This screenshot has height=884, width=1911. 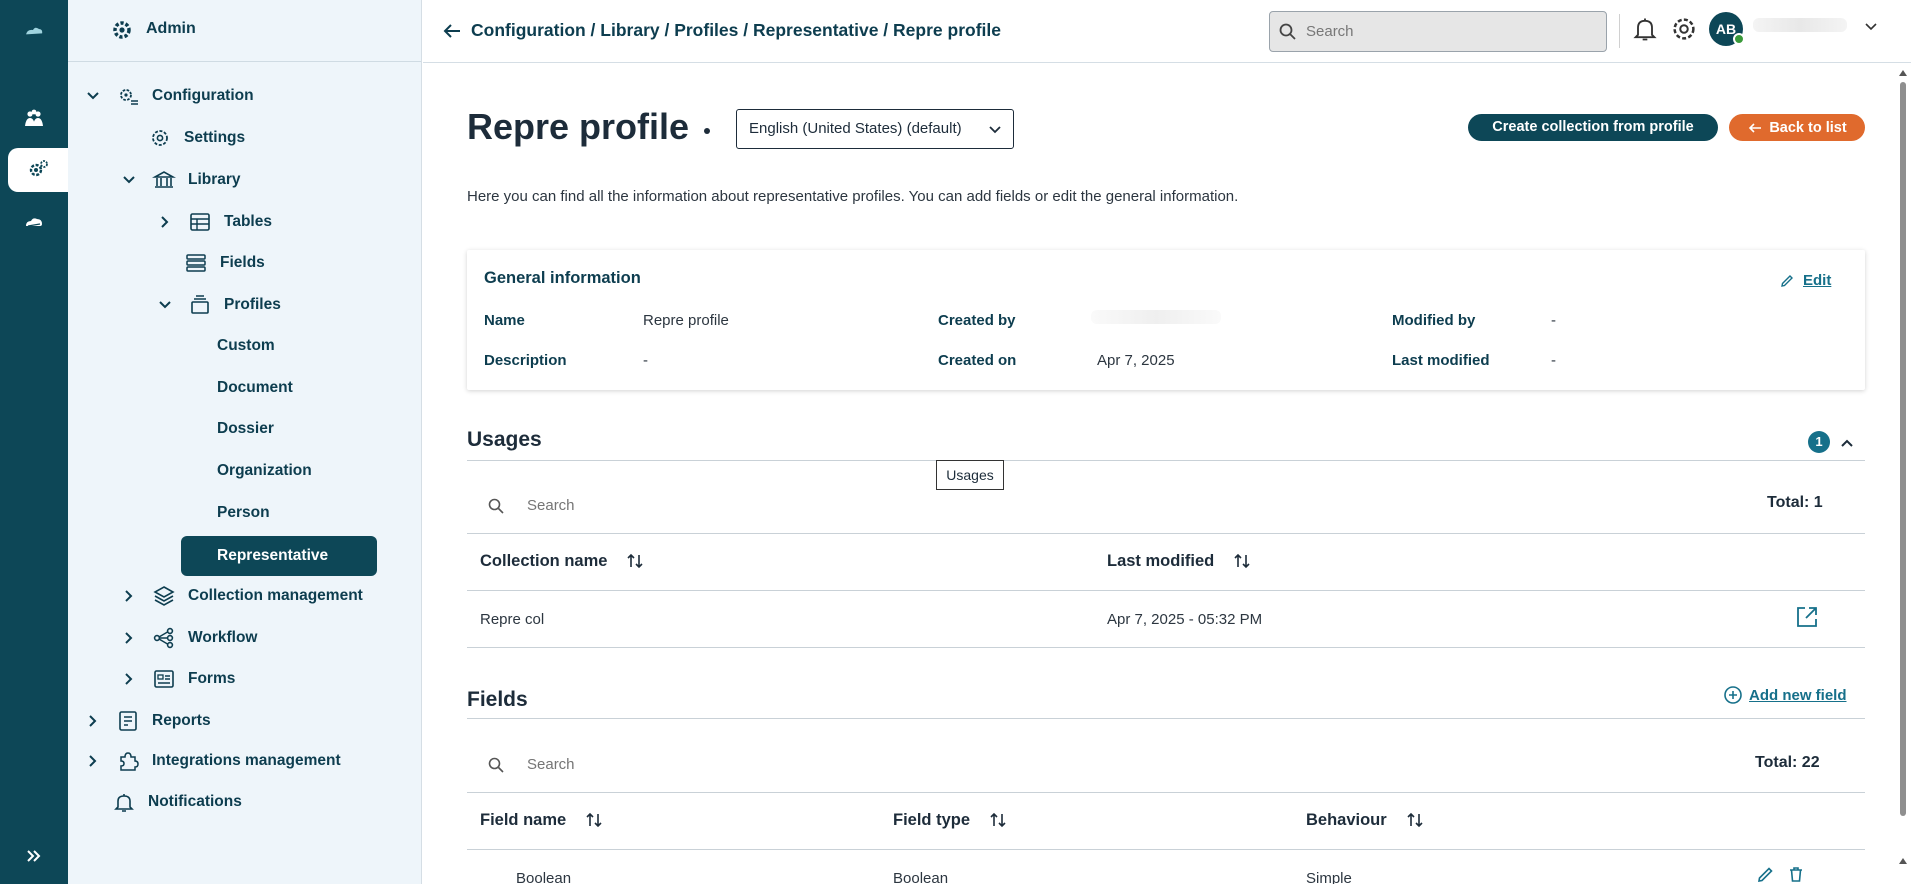 What do you see at coordinates (970, 475) in the screenshot?
I see `usages-tooltip: Usages` at bounding box center [970, 475].